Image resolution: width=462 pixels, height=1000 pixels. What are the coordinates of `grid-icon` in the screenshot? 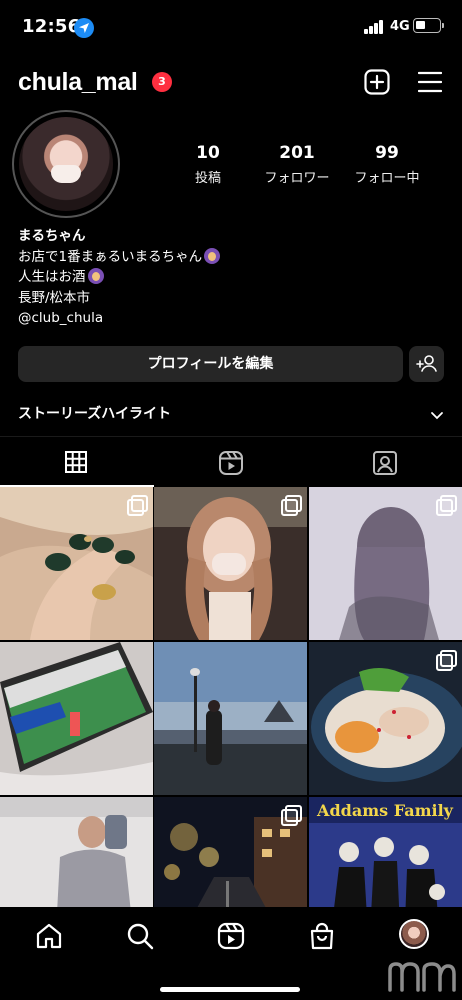 It's located at (76, 462).